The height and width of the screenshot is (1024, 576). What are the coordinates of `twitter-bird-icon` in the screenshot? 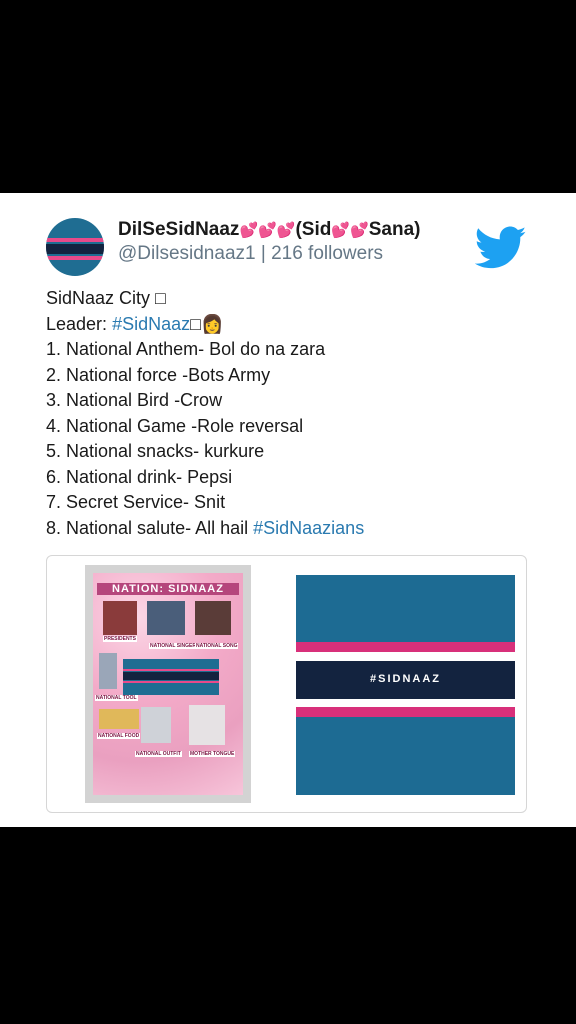 It's located at (501, 247).